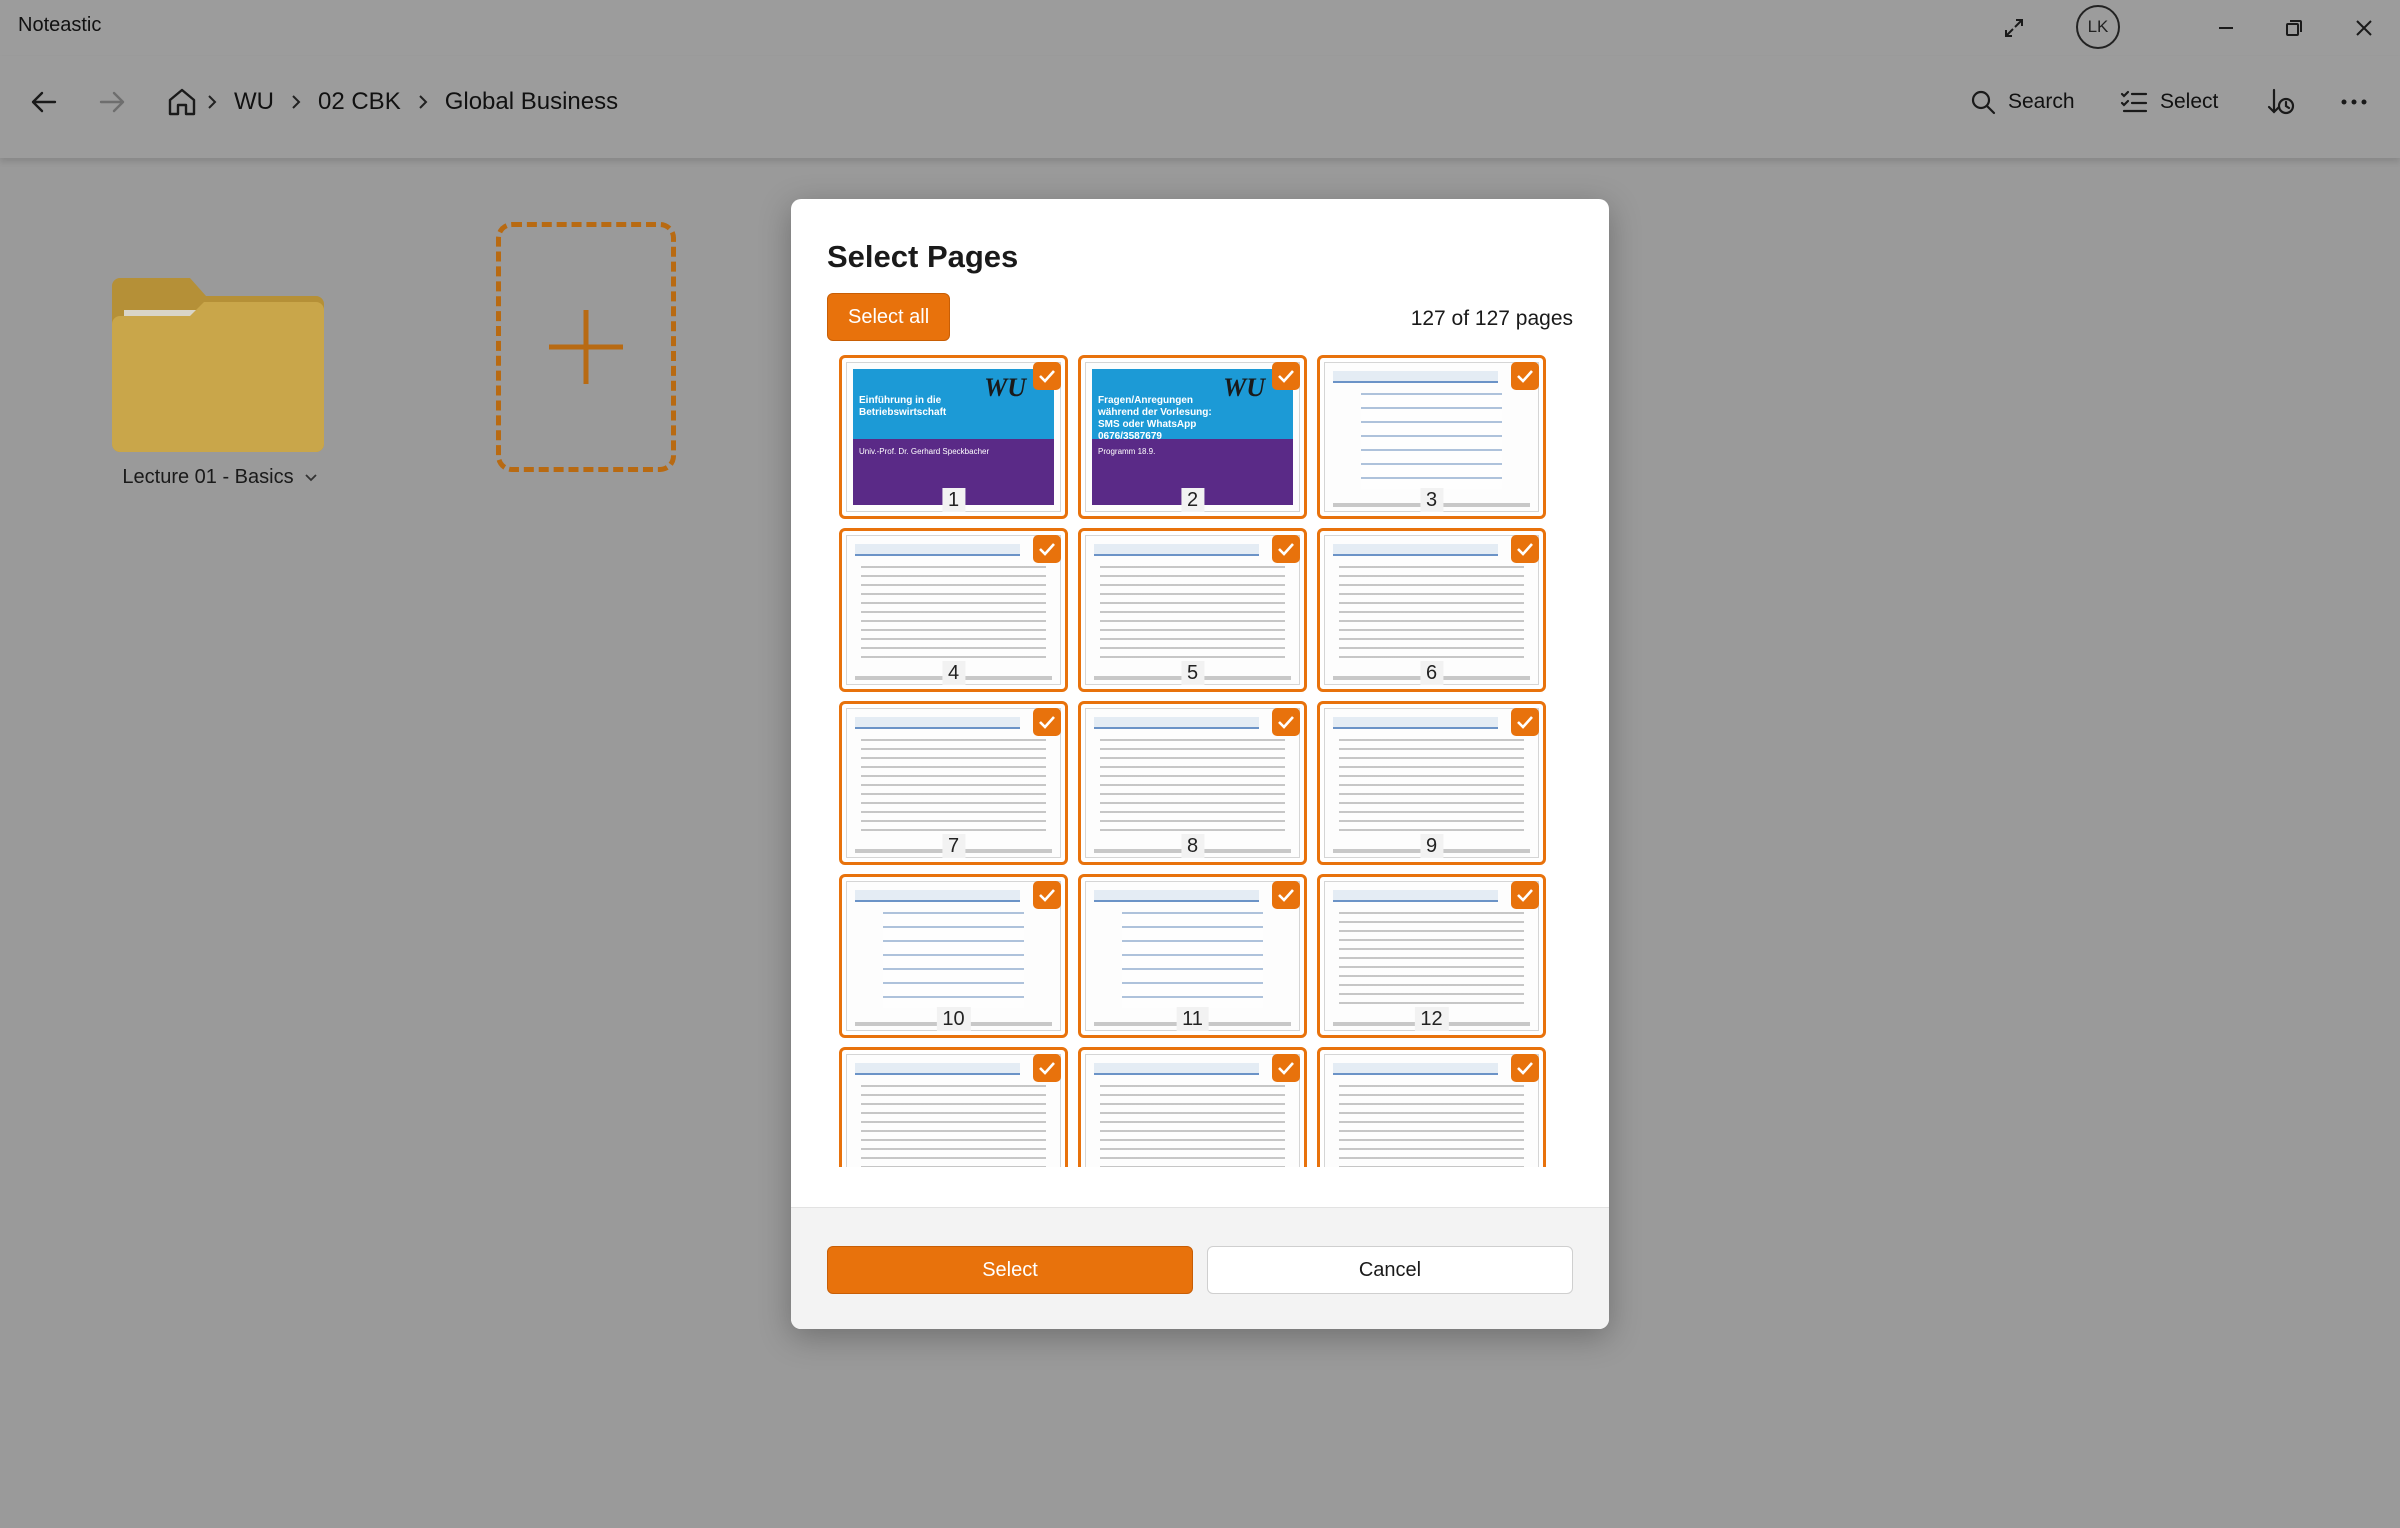 The width and height of the screenshot is (2400, 1528). What do you see at coordinates (112, 102) in the screenshot?
I see `arrow-right-icon` at bounding box center [112, 102].